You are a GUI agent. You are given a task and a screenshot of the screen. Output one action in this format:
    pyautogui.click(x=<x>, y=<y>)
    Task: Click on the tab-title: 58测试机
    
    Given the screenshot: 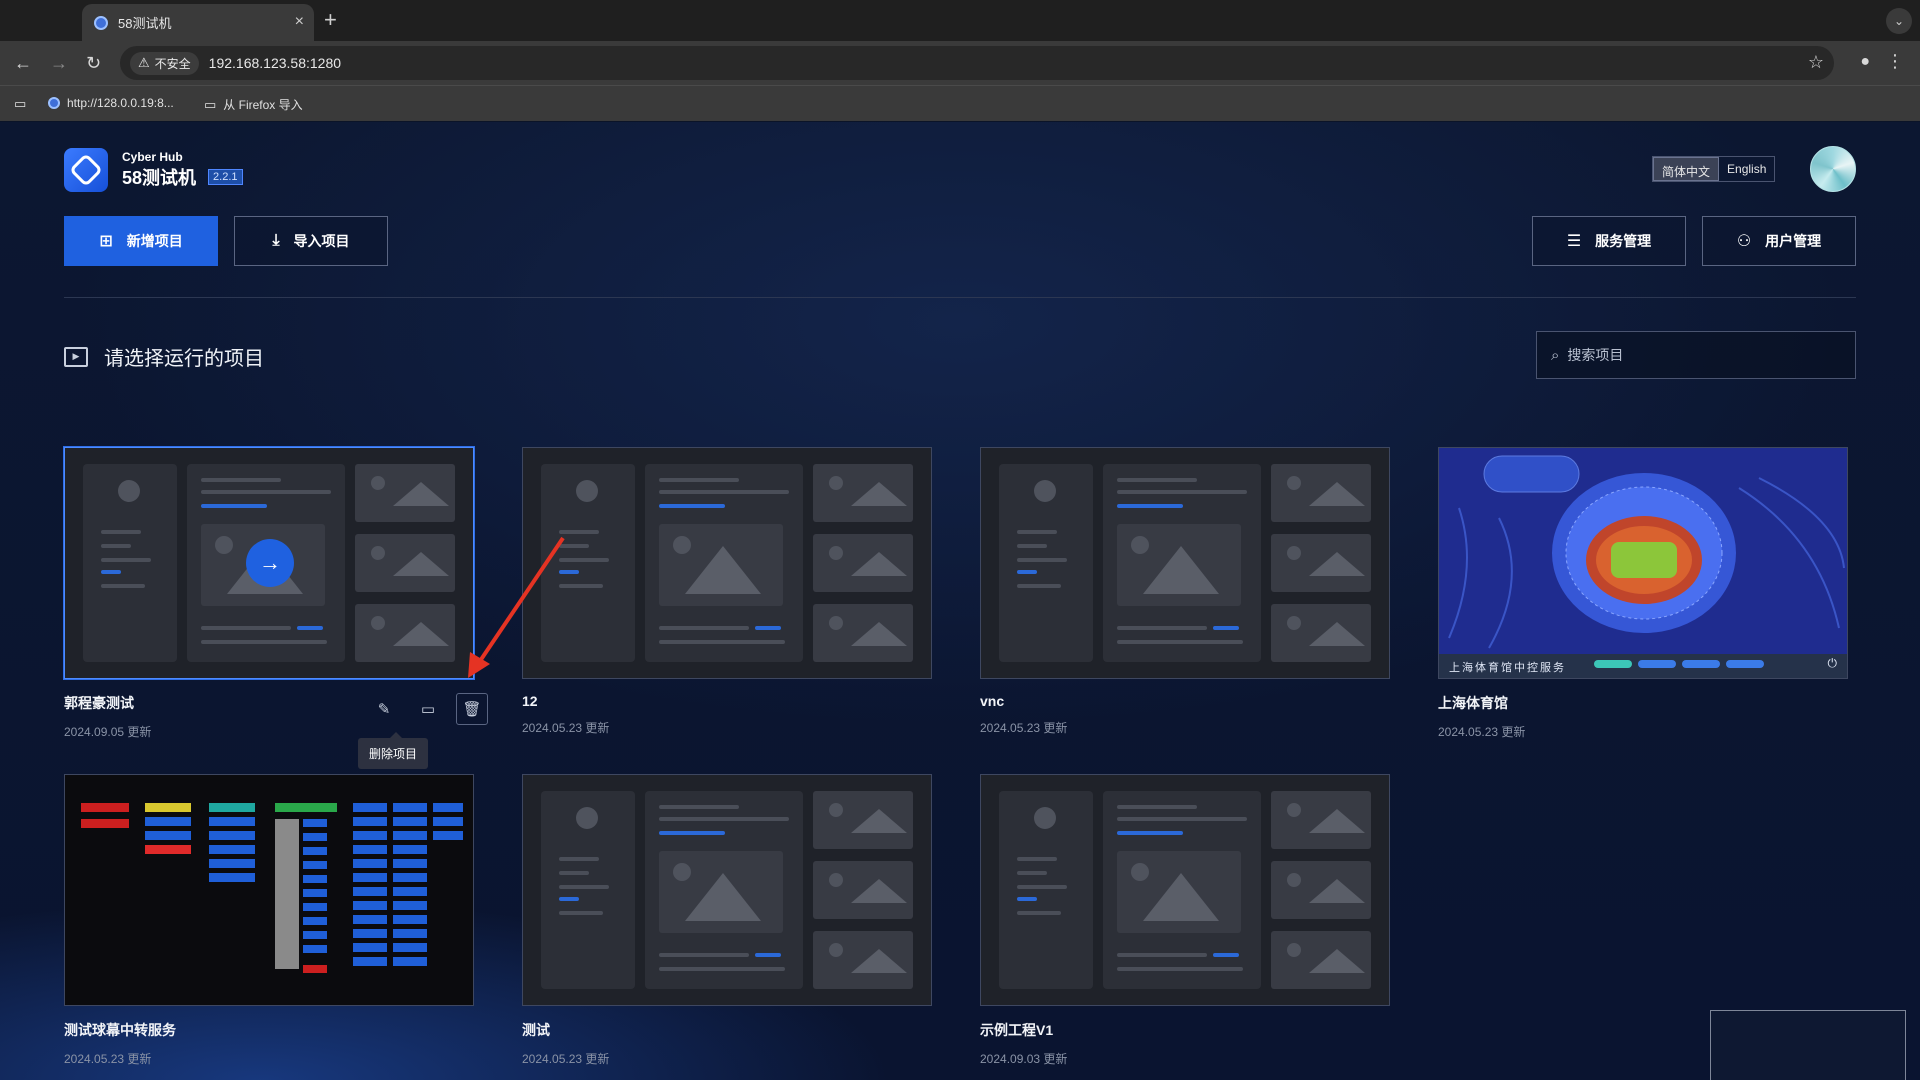 What is the action you would take?
    pyautogui.click(x=145, y=23)
    